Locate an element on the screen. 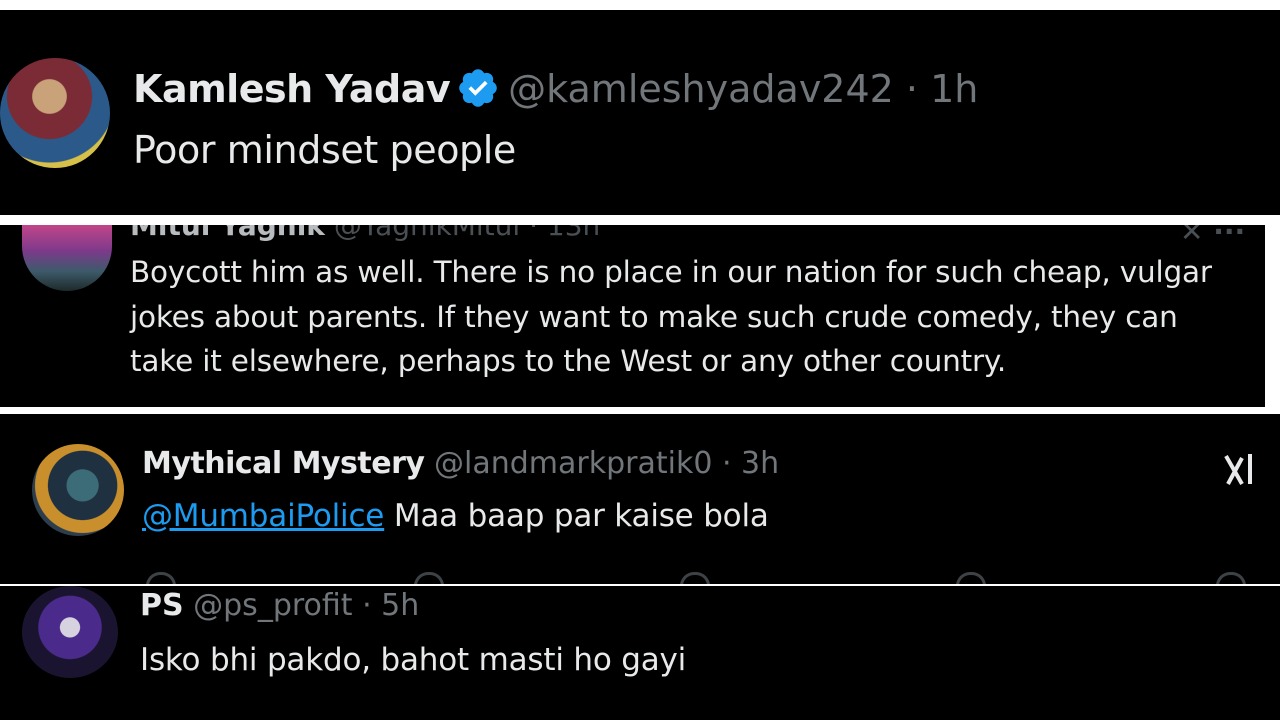  tweet-actions-cropped is located at coordinates (640, 578).